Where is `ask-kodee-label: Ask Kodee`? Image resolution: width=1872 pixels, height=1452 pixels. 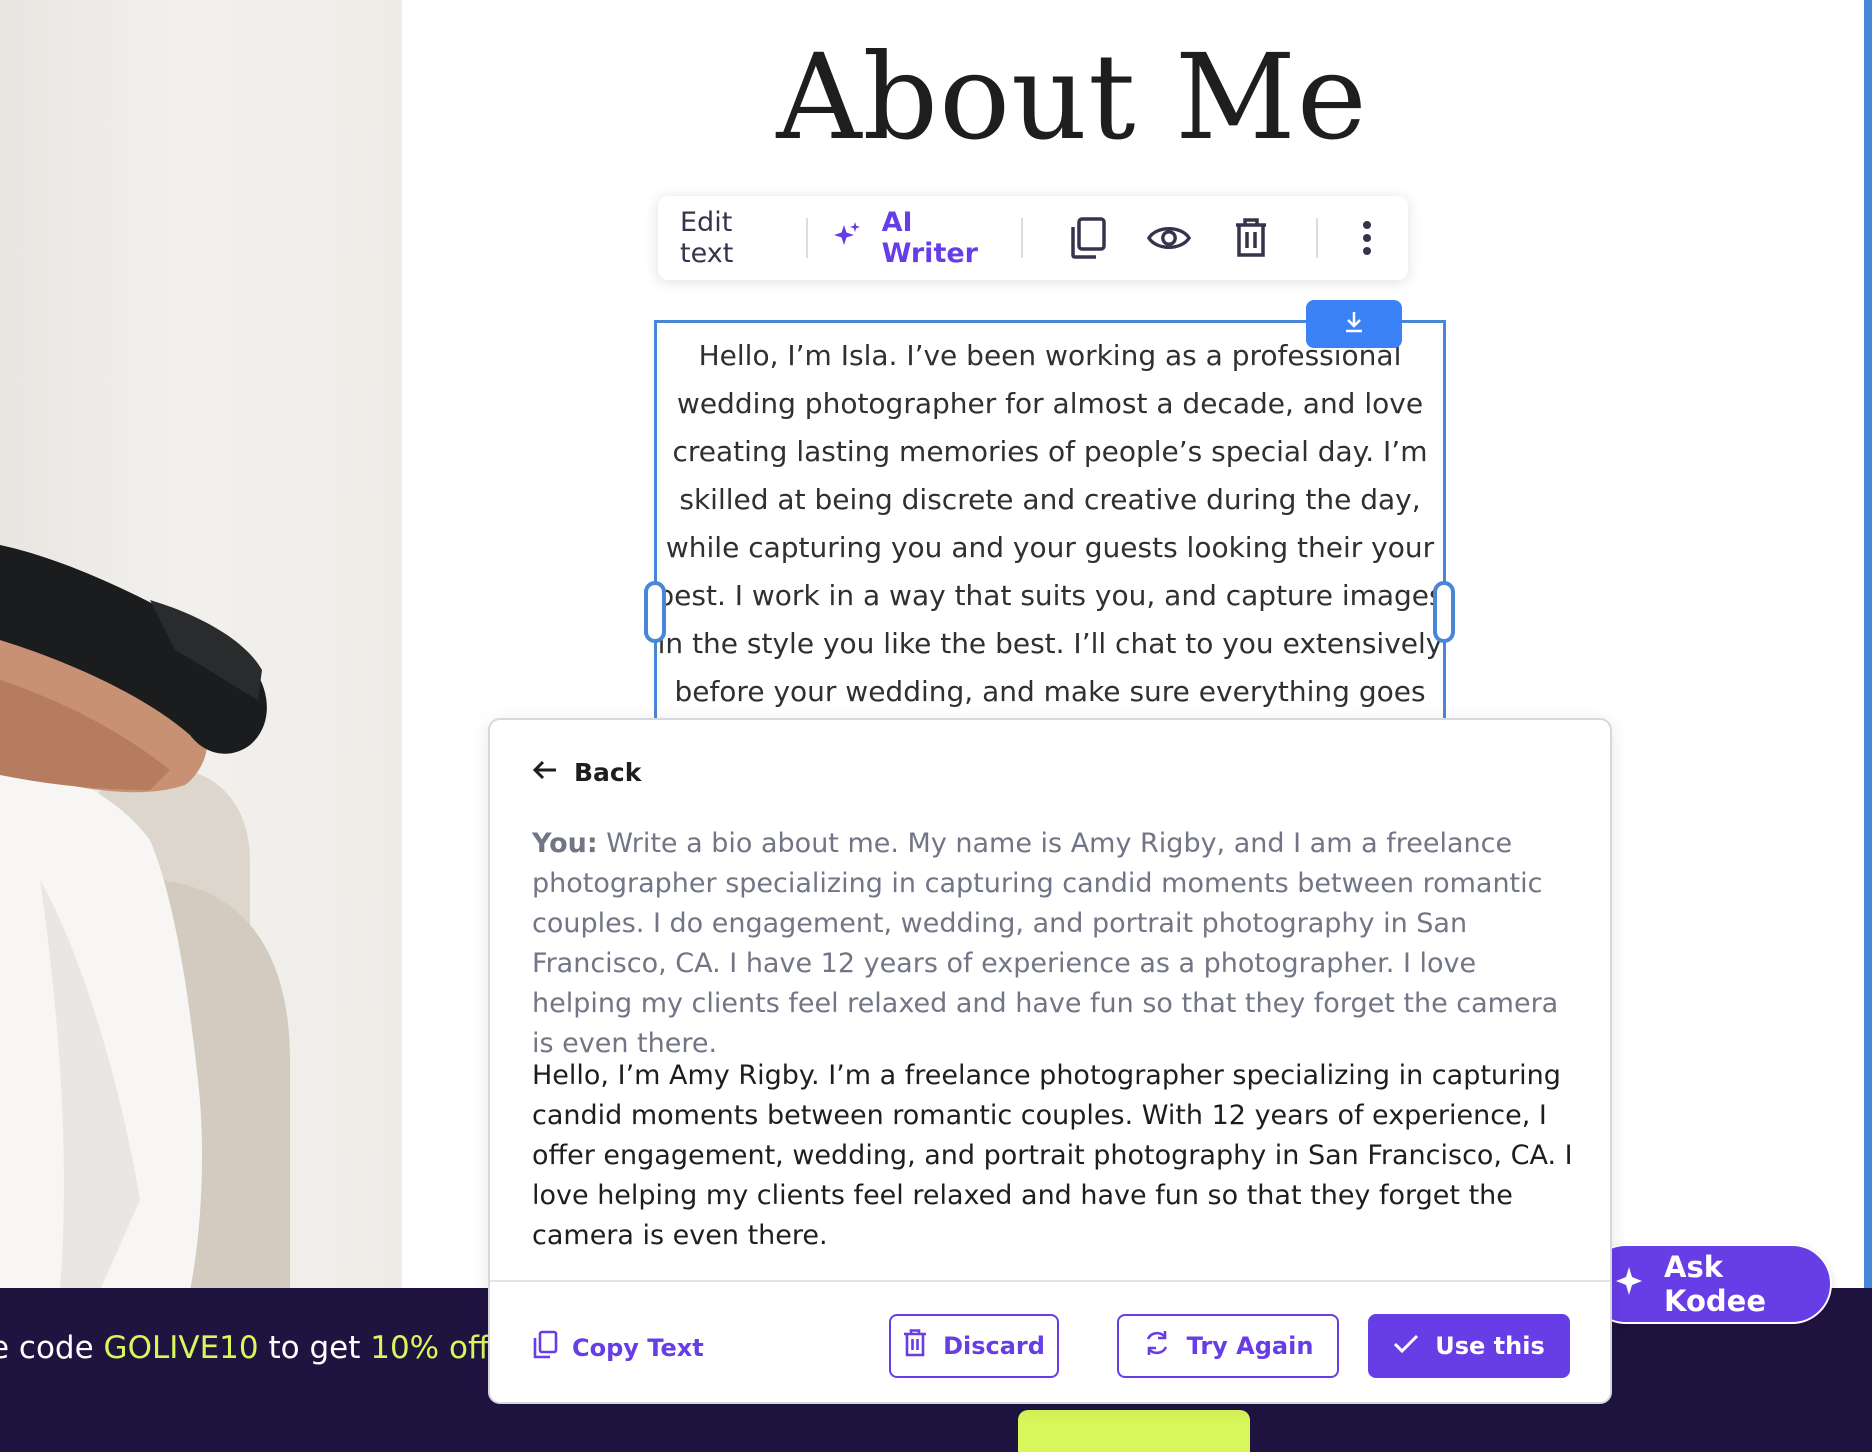 ask-kodee-label: Ask Kodee is located at coordinates (1715, 1284).